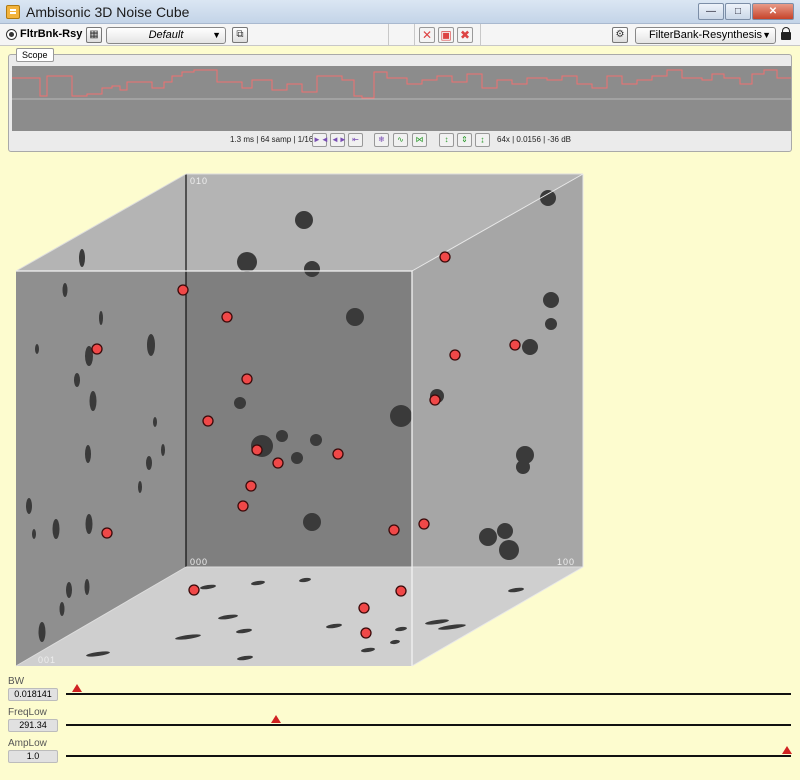 This screenshot has width=800, height=780. What do you see at coordinates (773, 11) in the screenshot?
I see `close-button: ✕` at bounding box center [773, 11].